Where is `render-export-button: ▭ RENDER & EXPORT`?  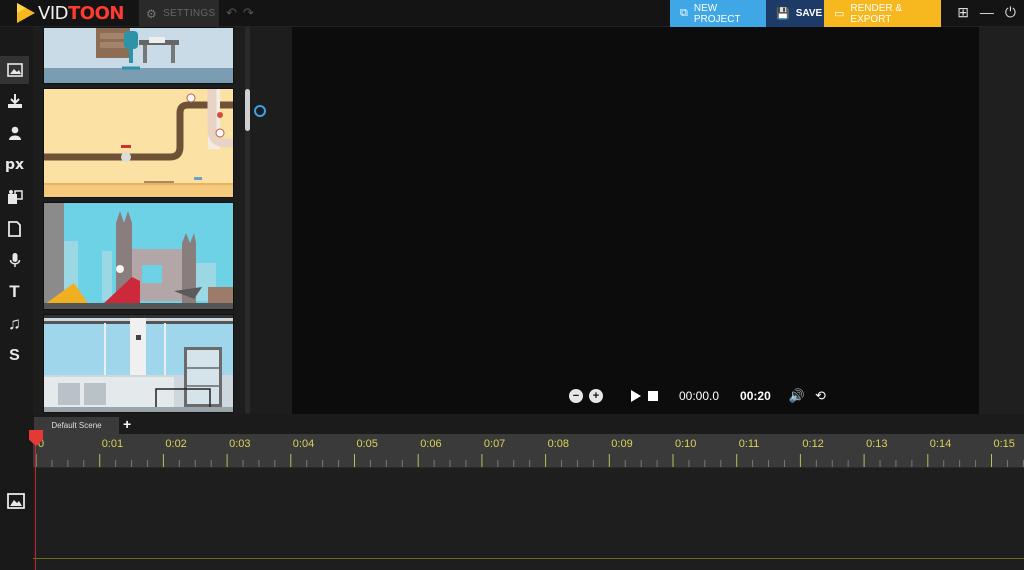 render-export-button: ▭ RENDER & EXPORT is located at coordinates (882, 13).